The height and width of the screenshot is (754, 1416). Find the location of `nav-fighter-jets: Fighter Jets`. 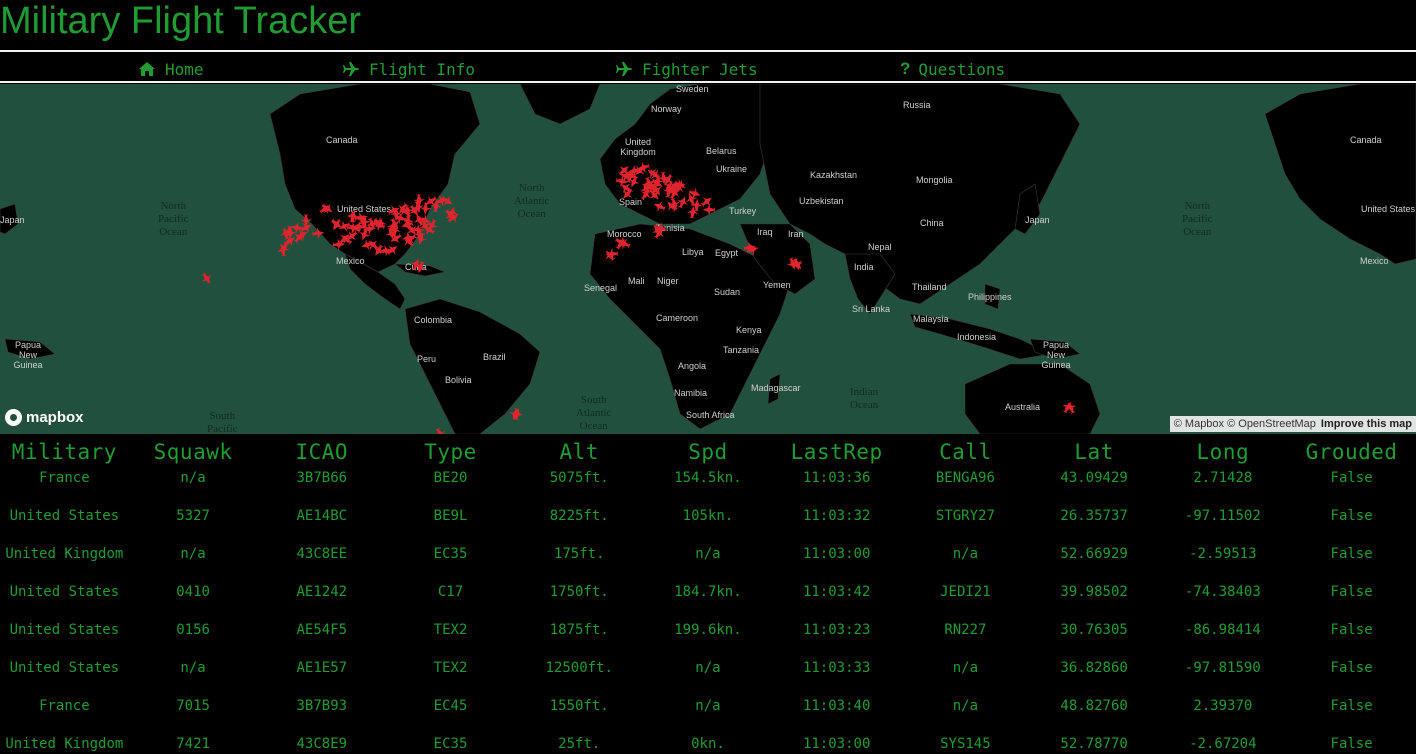

nav-fighter-jets: Fighter Jets is located at coordinates (686, 69).